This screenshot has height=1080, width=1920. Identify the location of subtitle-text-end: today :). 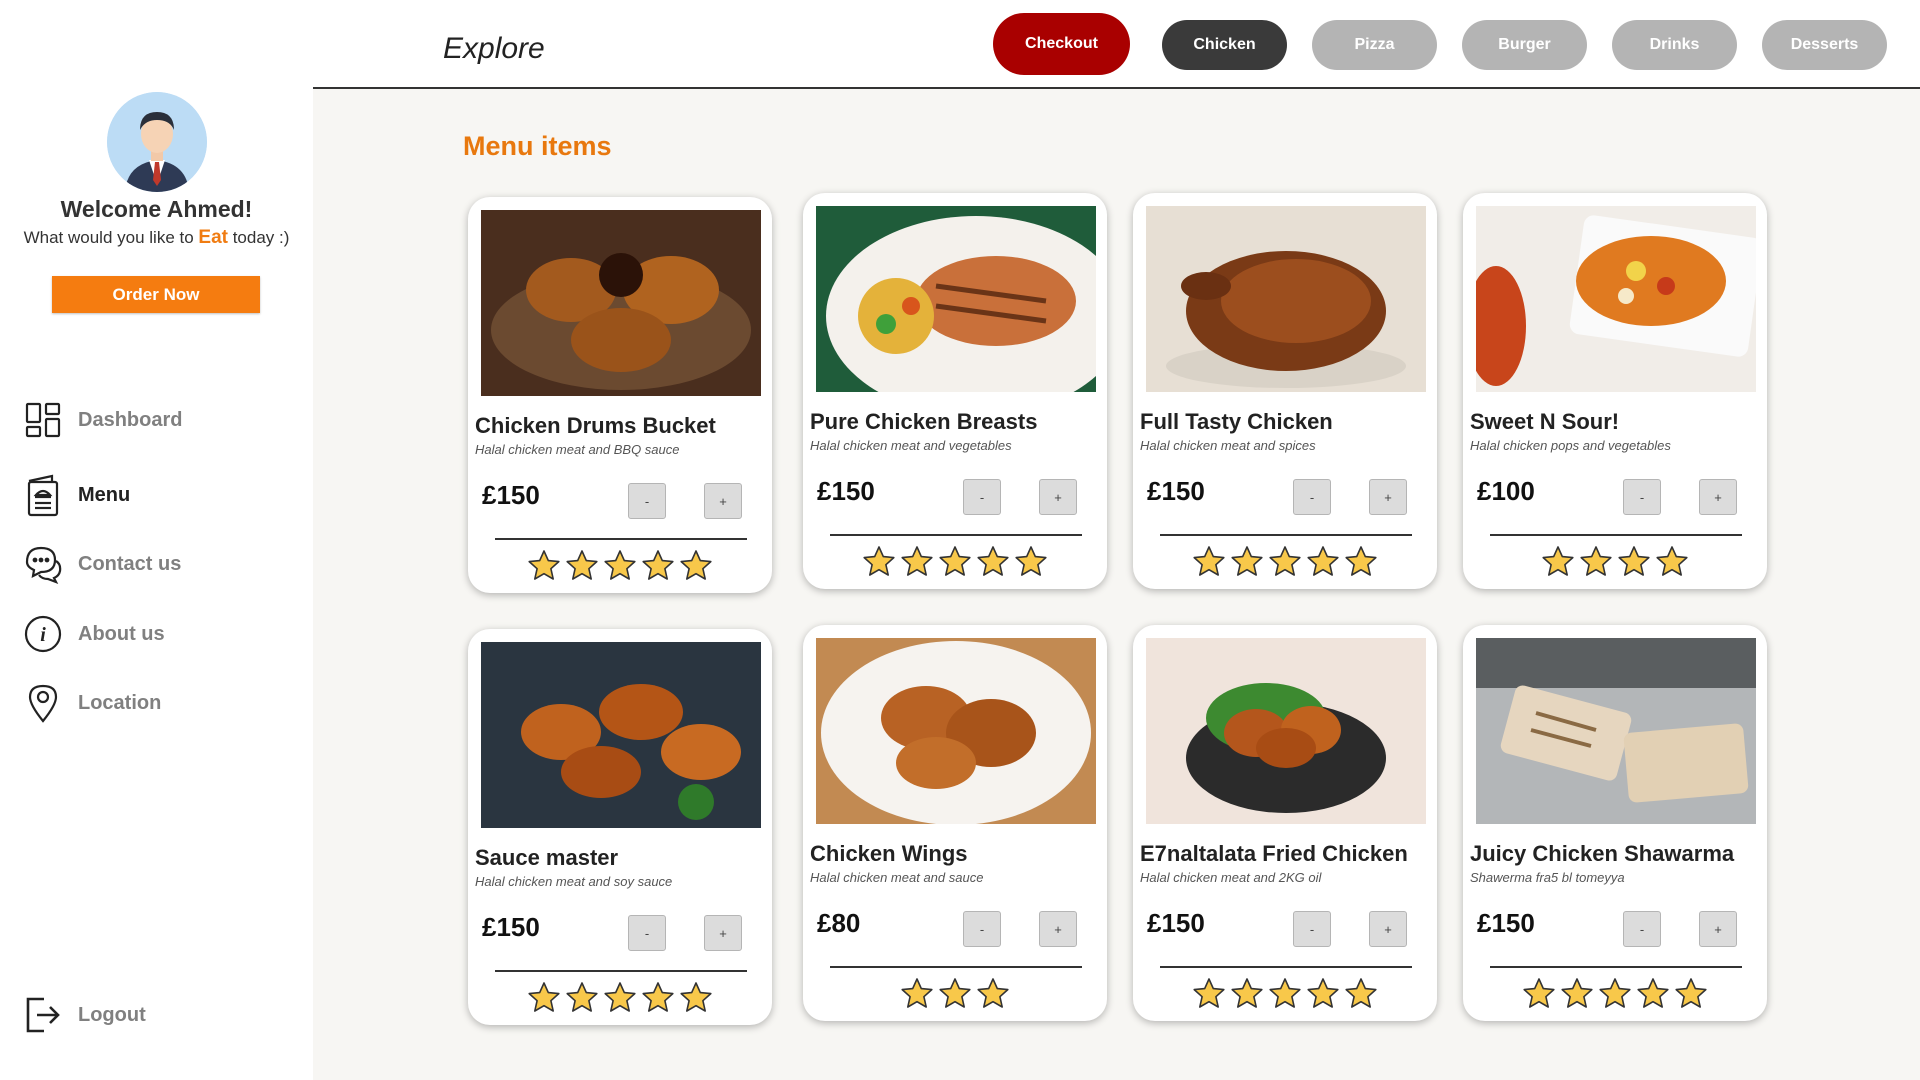
(258, 237).